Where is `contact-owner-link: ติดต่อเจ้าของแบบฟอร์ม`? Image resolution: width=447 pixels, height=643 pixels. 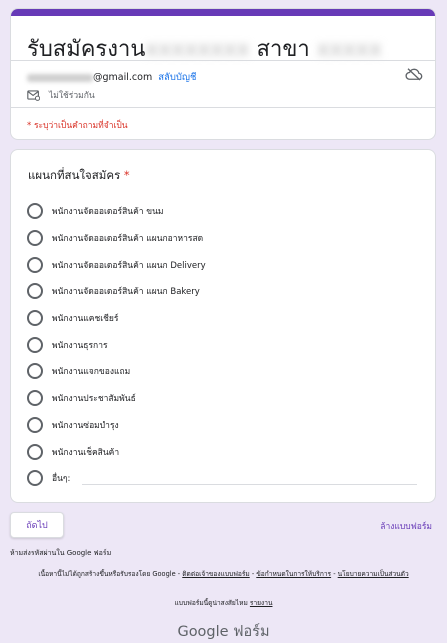
contact-owner-link: ติดต่อเจ้าของแบบฟอร์ม is located at coordinates (215, 574).